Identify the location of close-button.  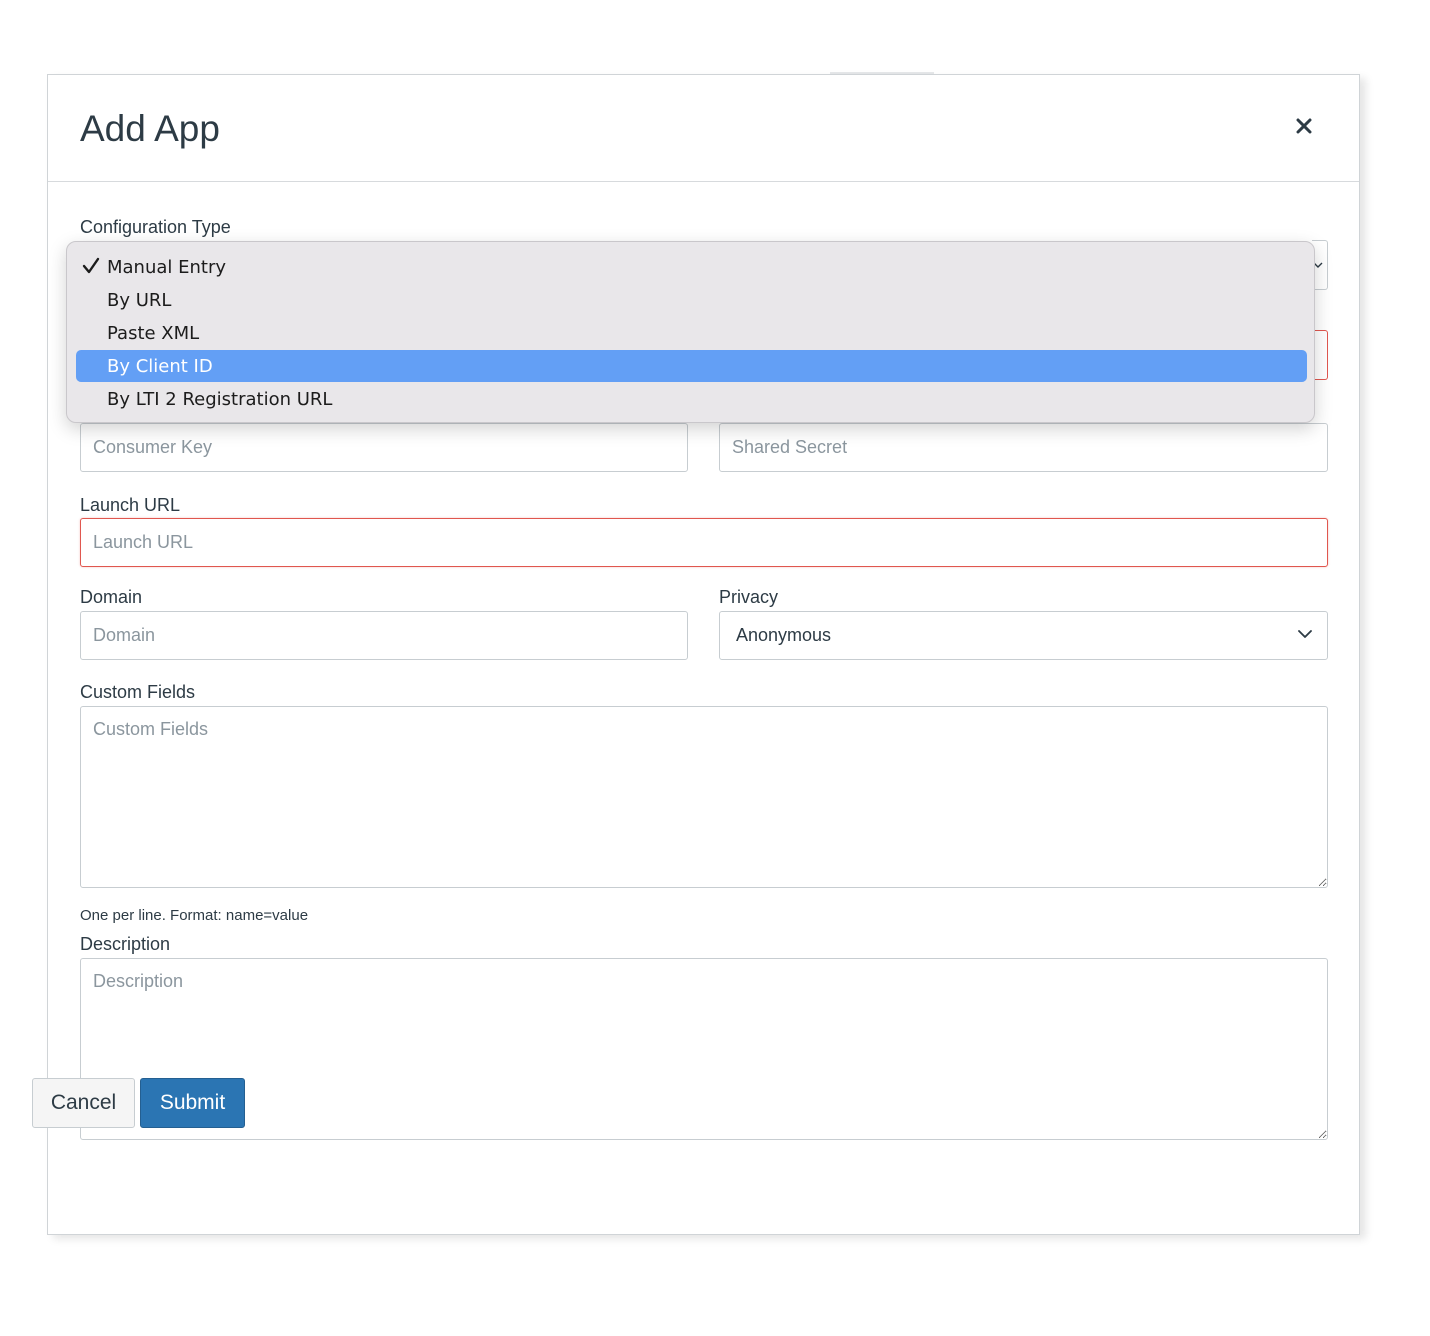
(1304, 126).